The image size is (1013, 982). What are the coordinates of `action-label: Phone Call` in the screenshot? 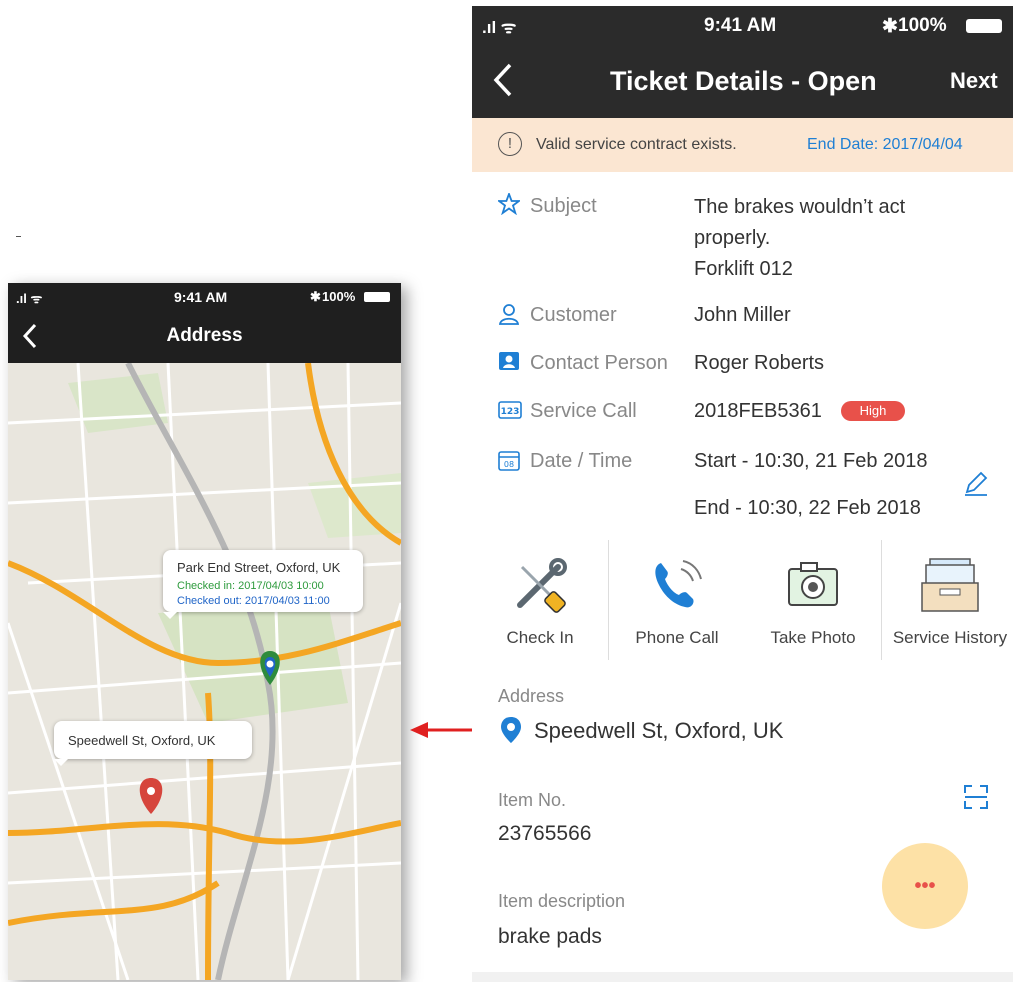 It's located at (677, 637).